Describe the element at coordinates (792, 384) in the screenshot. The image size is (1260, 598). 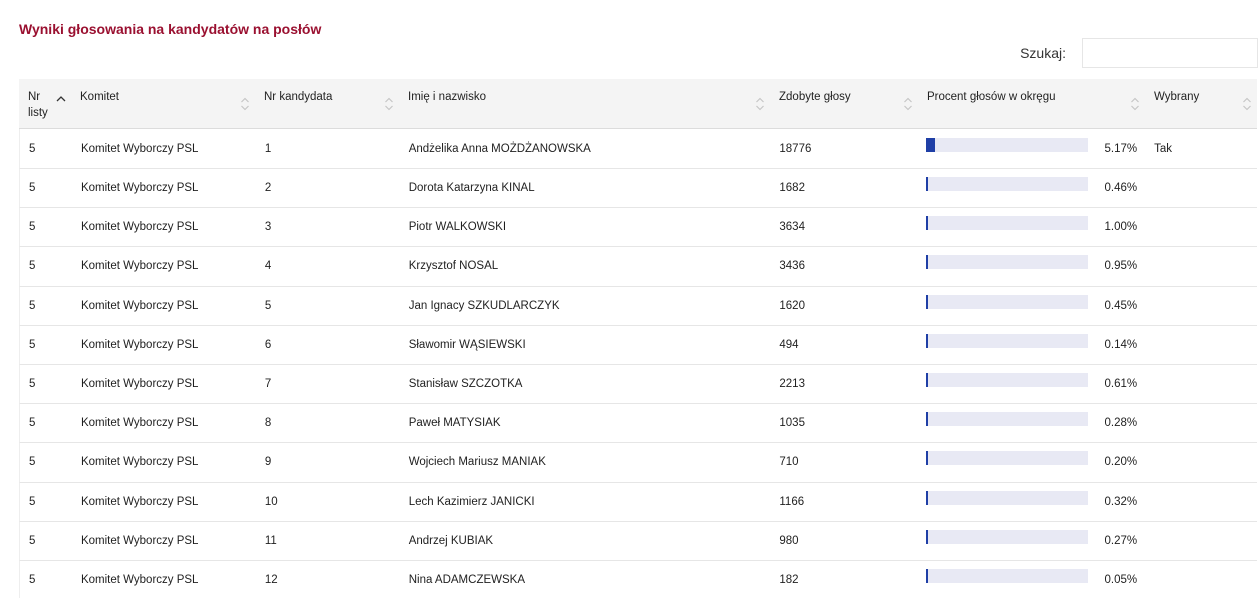
I see `cell-votes: 2213` at that location.